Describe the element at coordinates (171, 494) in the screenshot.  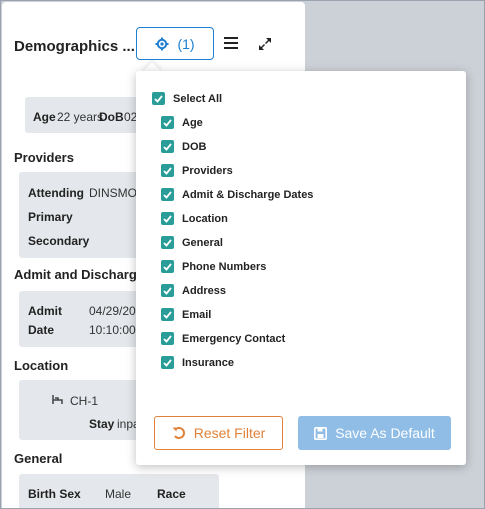
I see `race-label: Race` at that location.